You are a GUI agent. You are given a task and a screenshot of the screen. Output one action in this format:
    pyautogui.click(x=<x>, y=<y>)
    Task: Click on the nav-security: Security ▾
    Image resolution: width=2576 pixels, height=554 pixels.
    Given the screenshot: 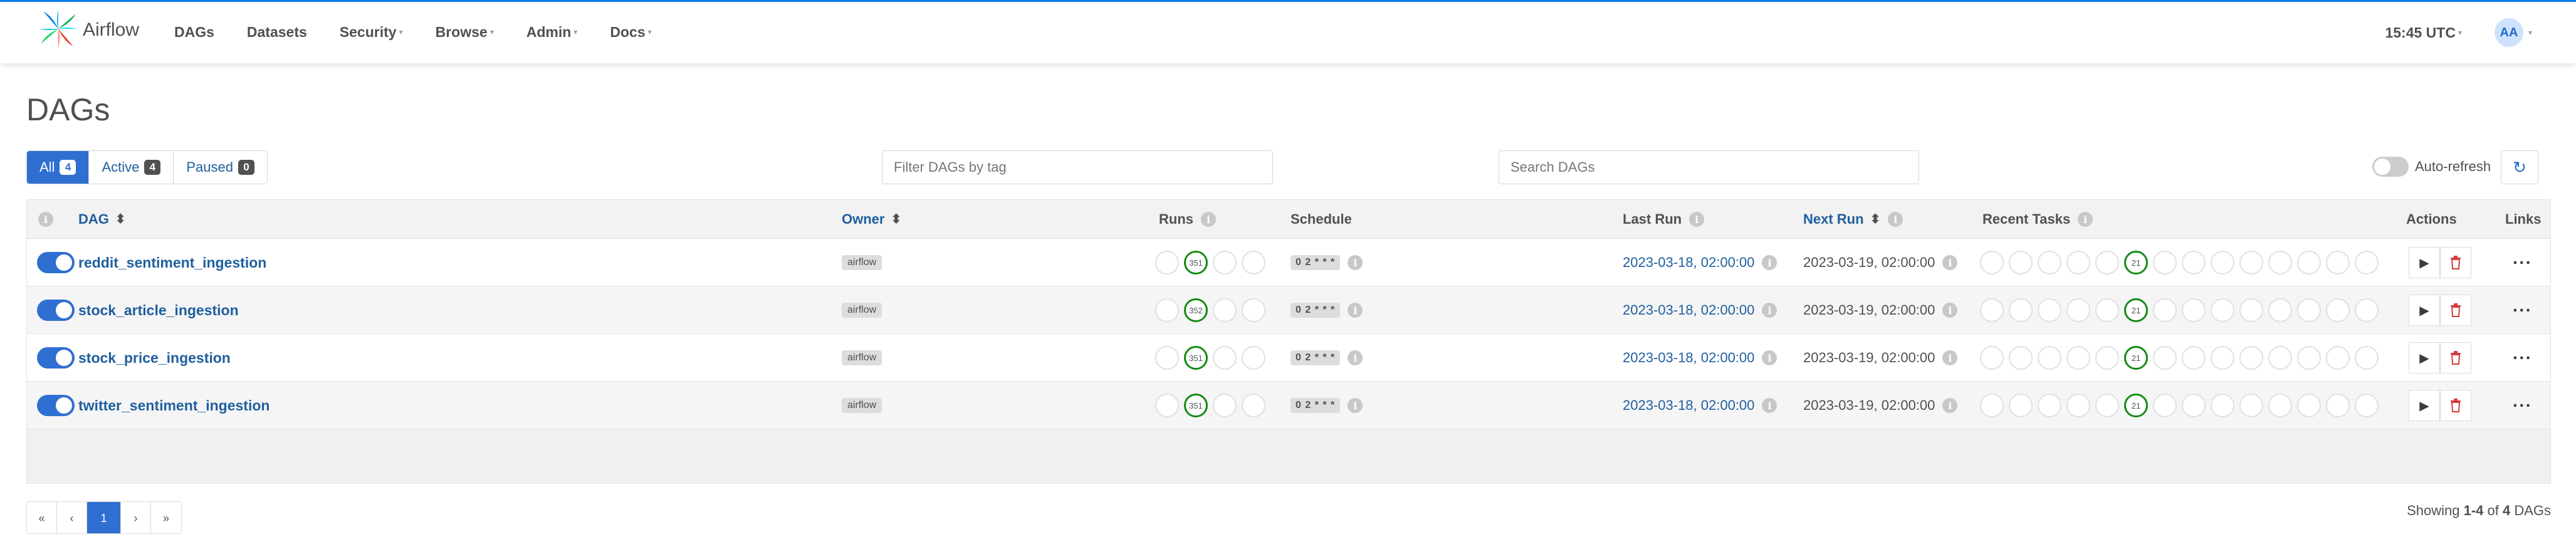 What is the action you would take?
    pyautogui.click(x=371, y=32)
    